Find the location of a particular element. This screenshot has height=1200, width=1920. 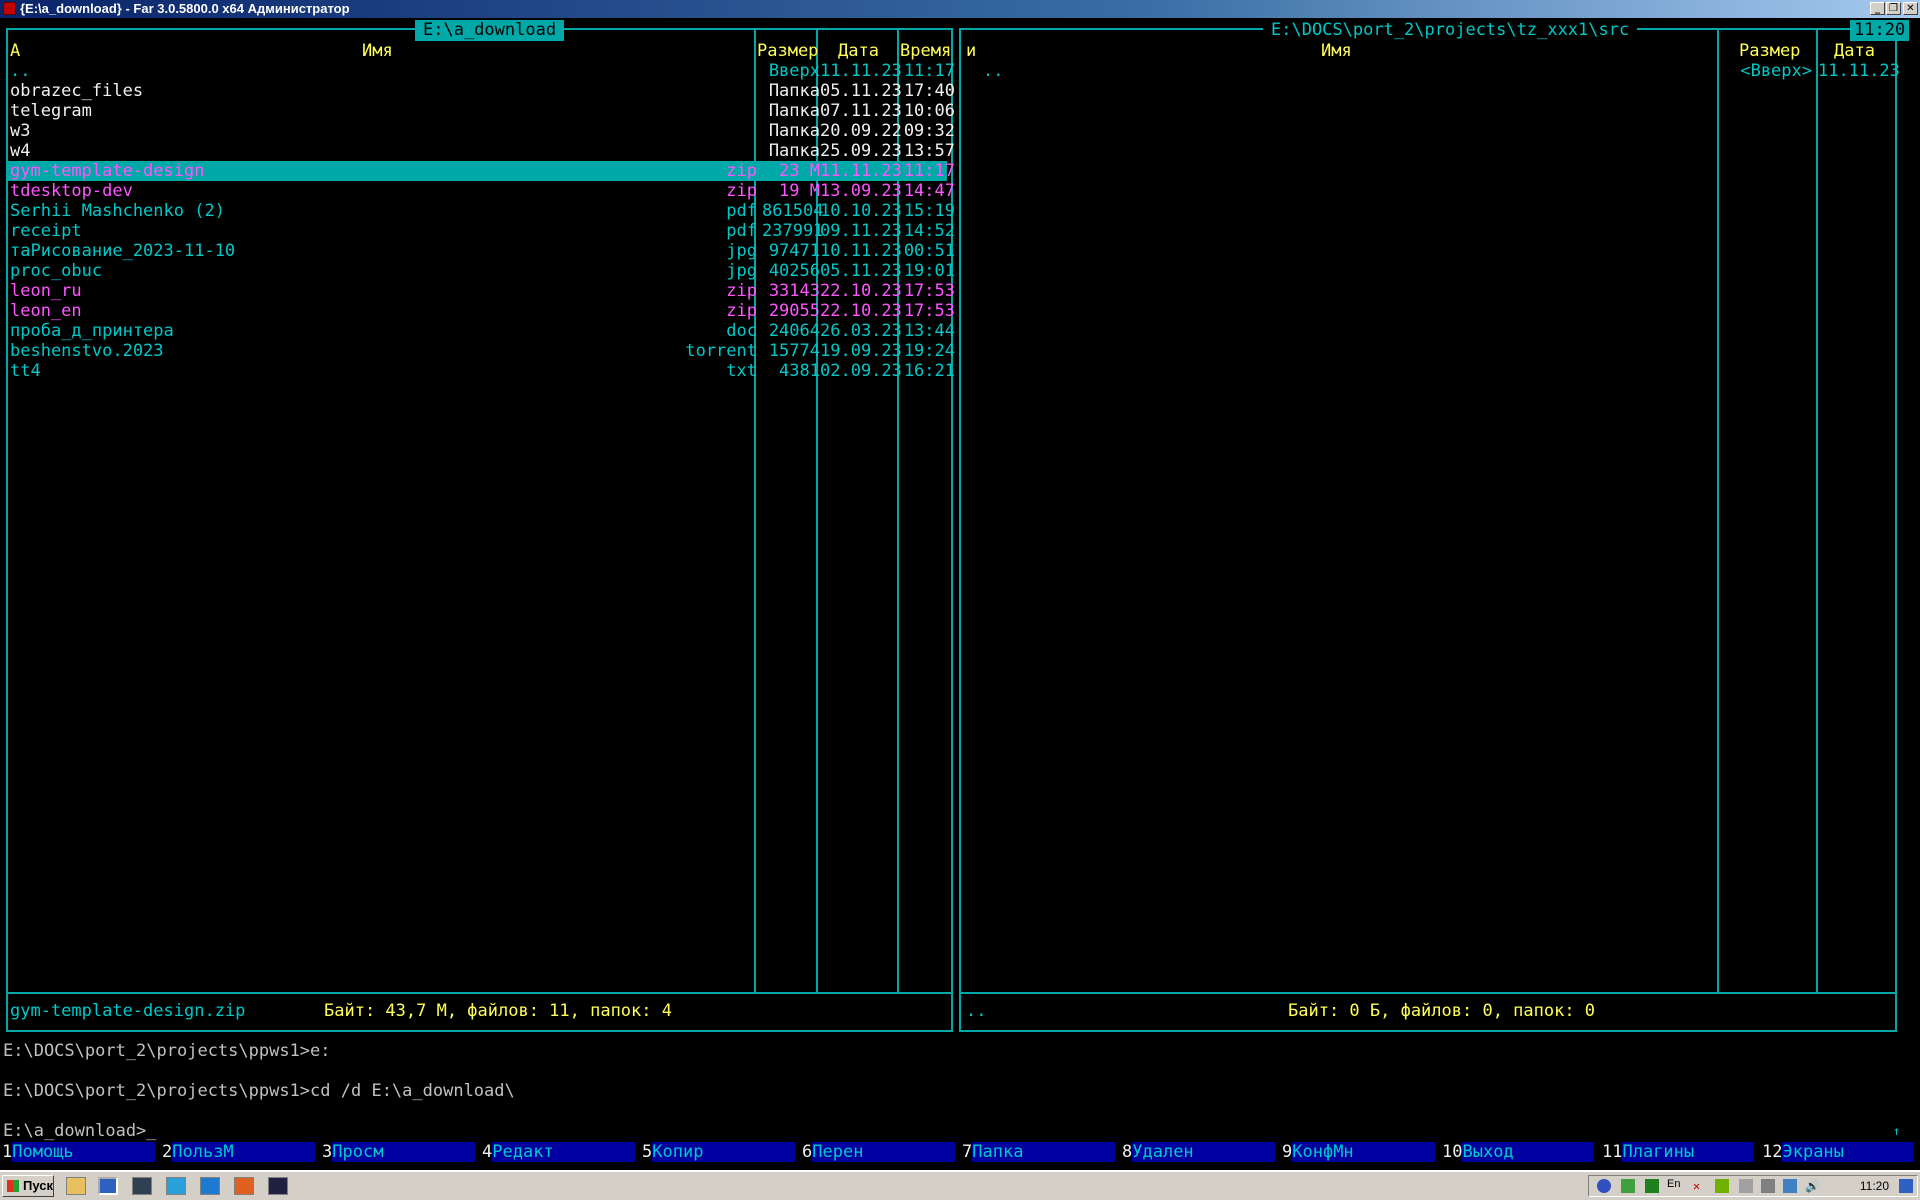

left-file-time: 16:21 is located at coordinates (929, 371).